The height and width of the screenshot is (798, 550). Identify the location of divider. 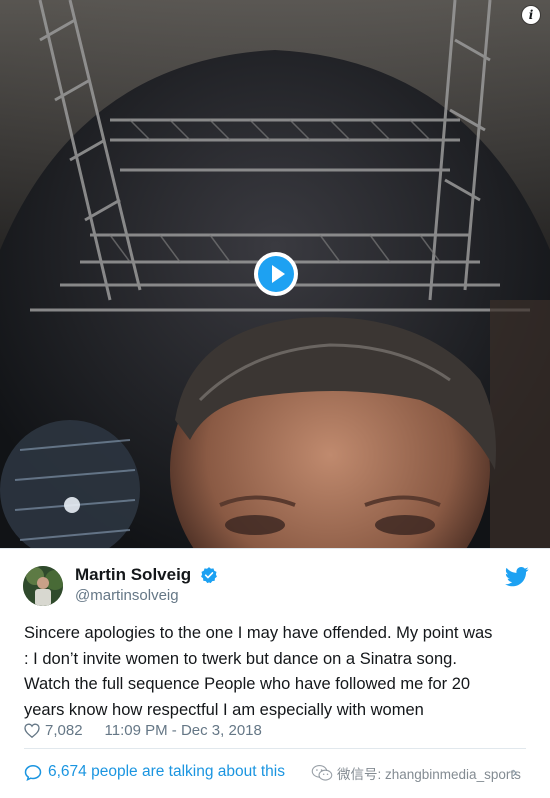
(275, 748).